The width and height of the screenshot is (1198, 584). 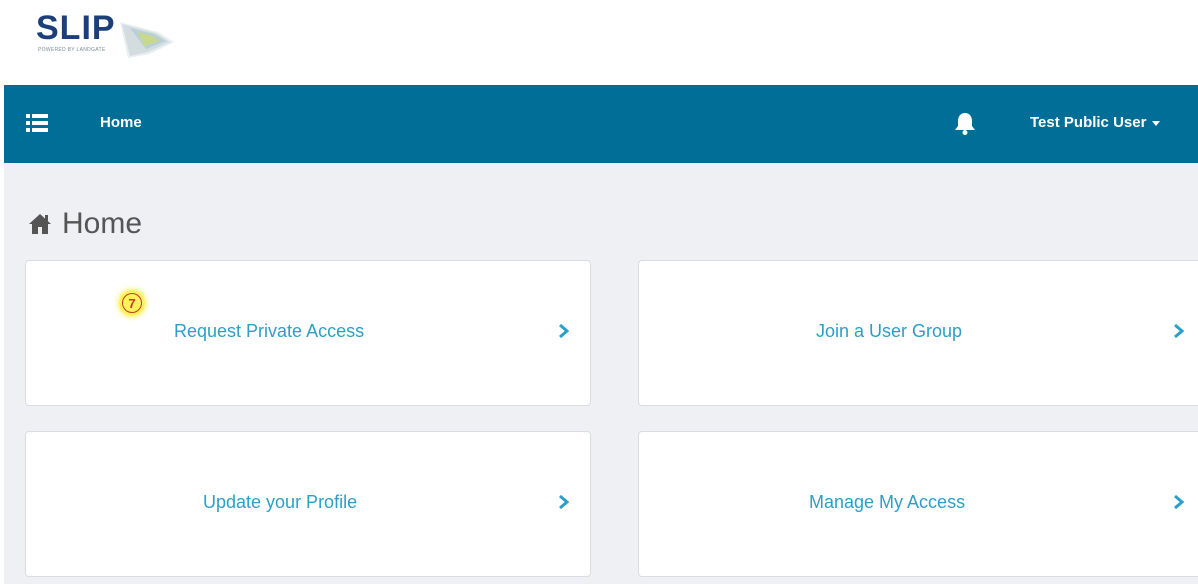 I want to click on join-user-group-card: Join a User Group, so click(x=918, y=333).